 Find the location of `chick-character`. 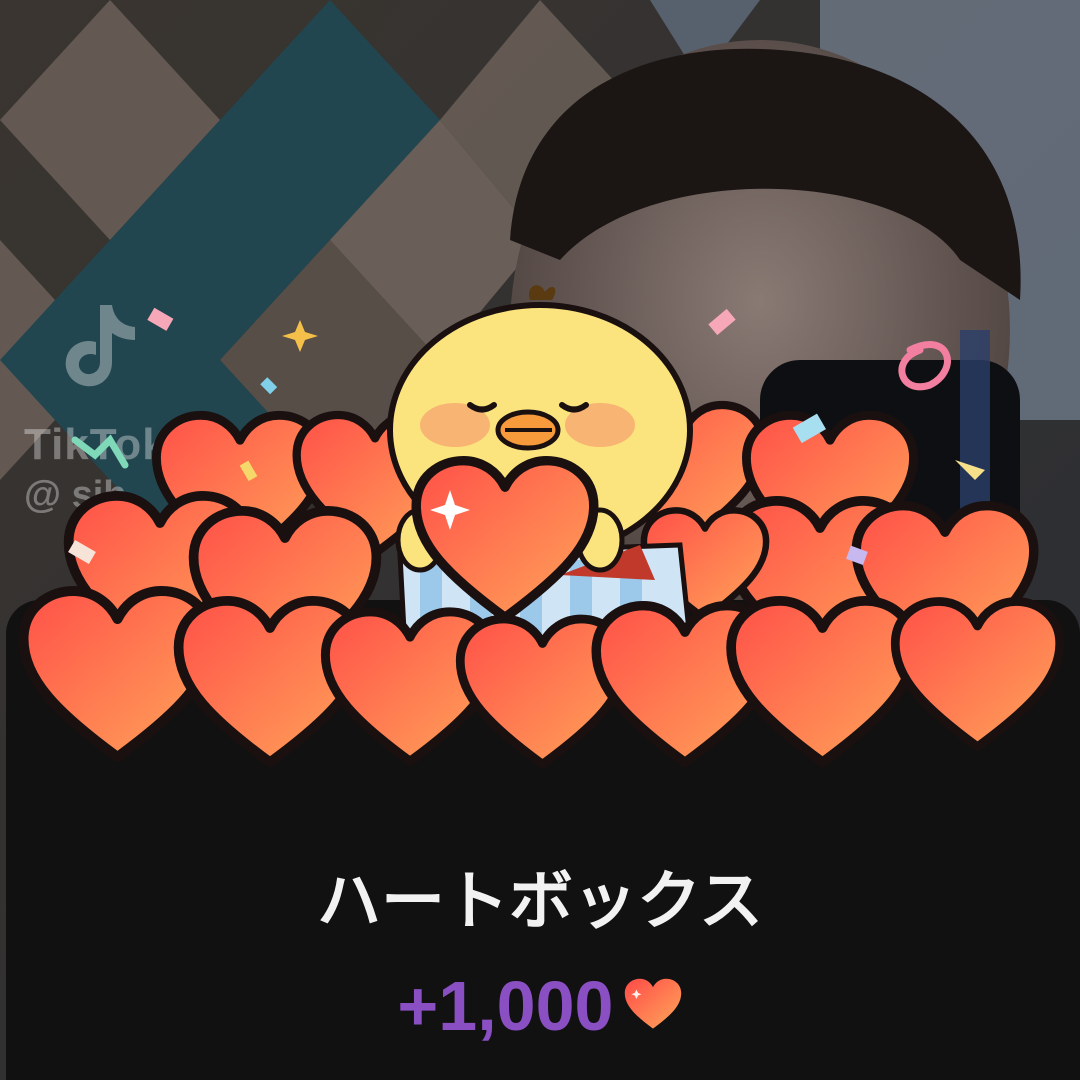

chick-character is located at coordinates (540, 469).